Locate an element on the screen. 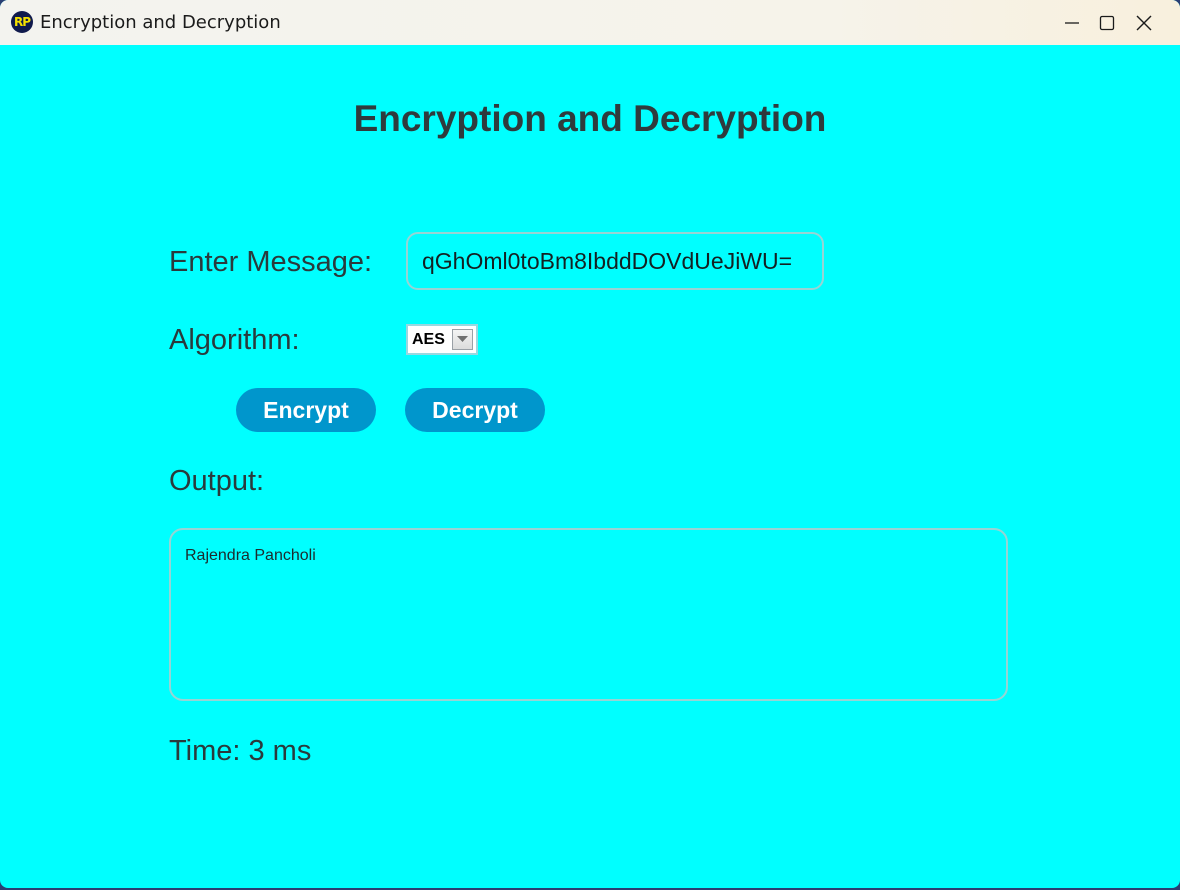 This screenshot has height=890, width=1180. dropdown-arrow-button is located at coordinates (462, 339).